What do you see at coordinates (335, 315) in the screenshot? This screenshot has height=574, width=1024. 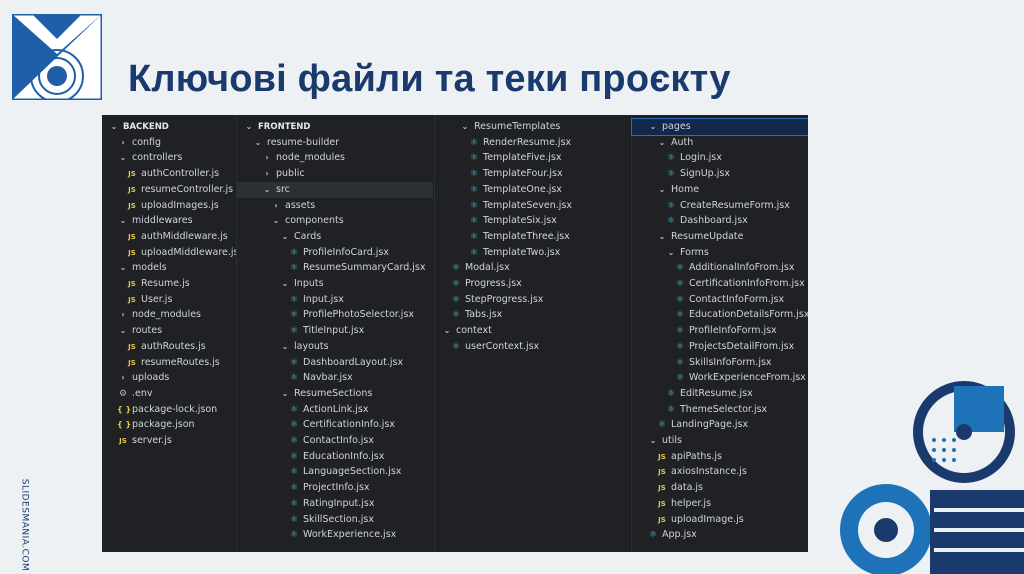 I see `file-item: ⚛ ProfilePhotoSelector.jsx` at bounding box center [335, 315].